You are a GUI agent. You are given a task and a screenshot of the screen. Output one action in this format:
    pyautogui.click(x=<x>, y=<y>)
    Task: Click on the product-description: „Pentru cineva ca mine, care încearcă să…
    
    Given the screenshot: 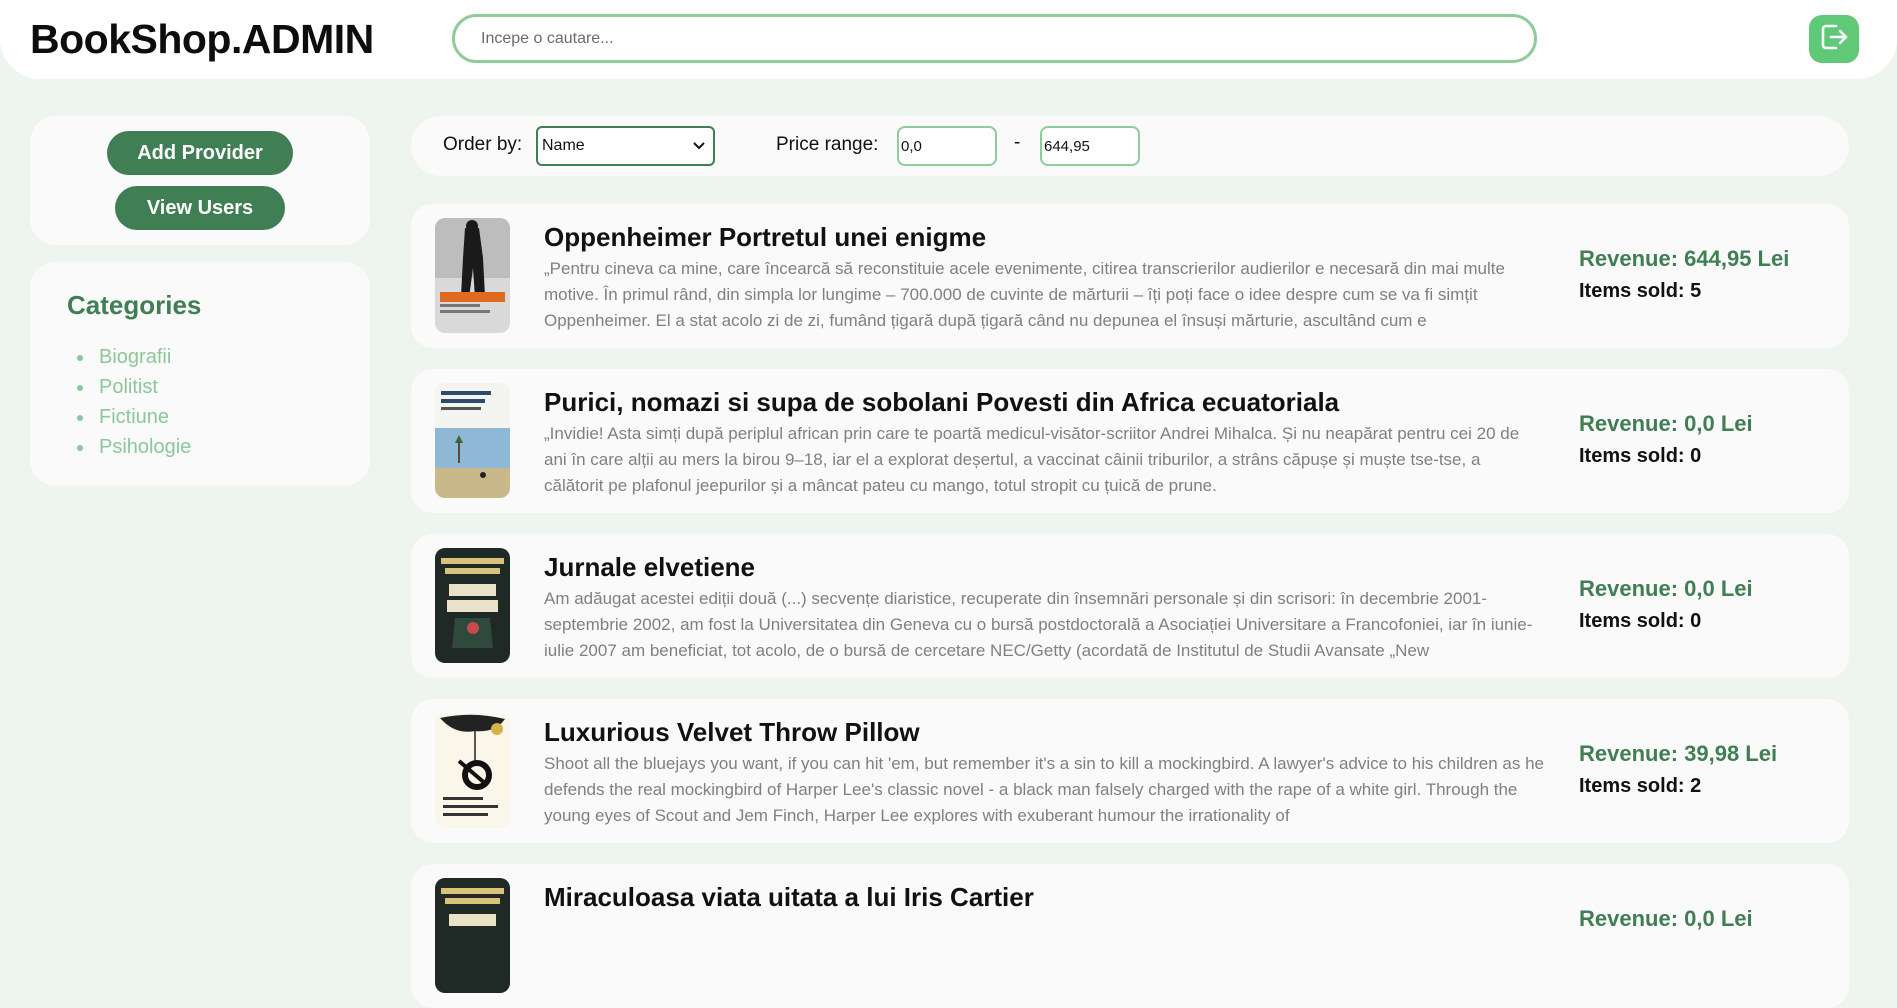 What is the action you would take?
    pyautogui.click(x=1024, y=294)
    